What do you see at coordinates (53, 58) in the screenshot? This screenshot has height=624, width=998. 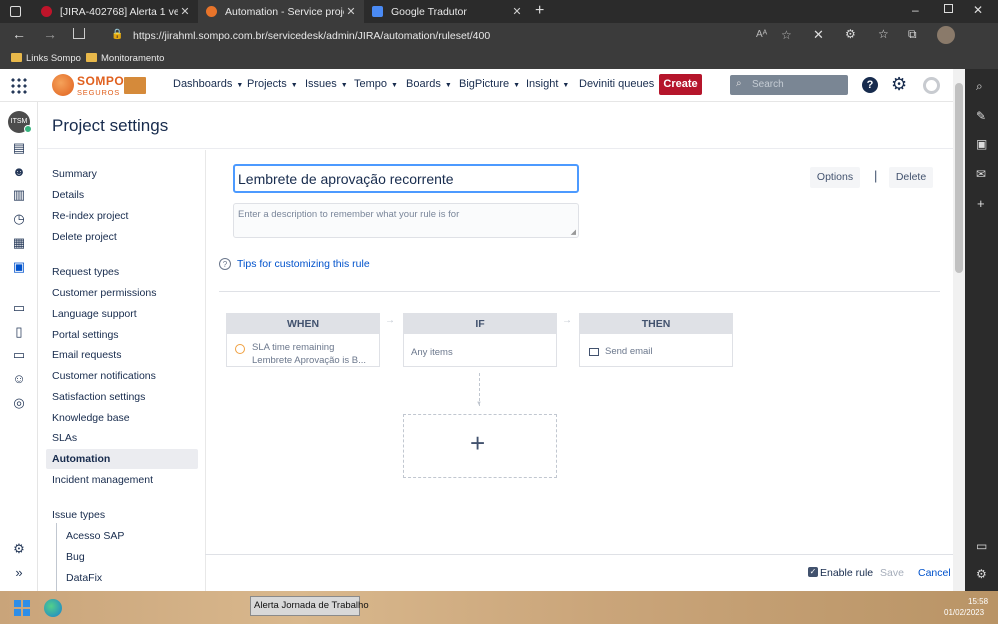 I see `bookmark-links-sompo: Links Sompo` at bounding box center [53, 58].